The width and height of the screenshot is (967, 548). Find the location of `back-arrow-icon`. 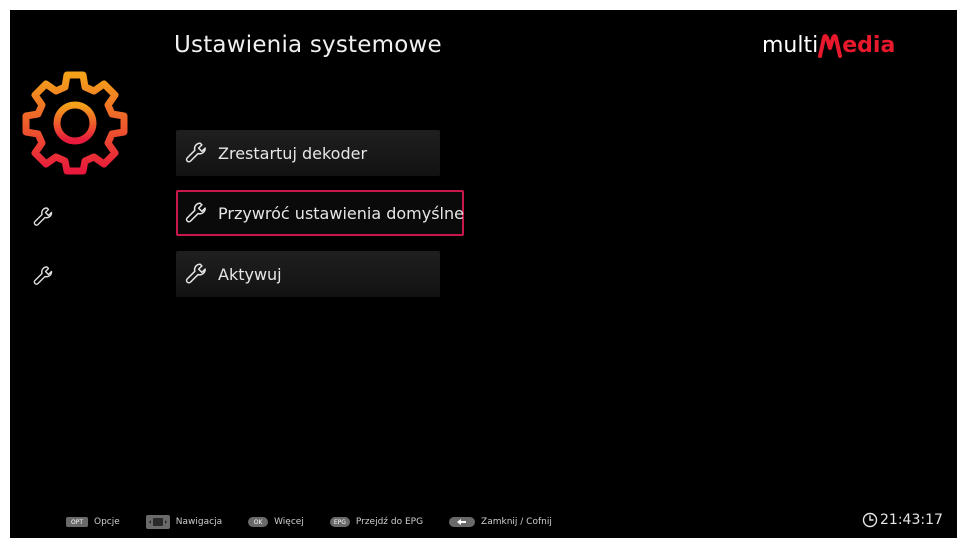

back-arrow-icon is located at coordinates (462, 522).